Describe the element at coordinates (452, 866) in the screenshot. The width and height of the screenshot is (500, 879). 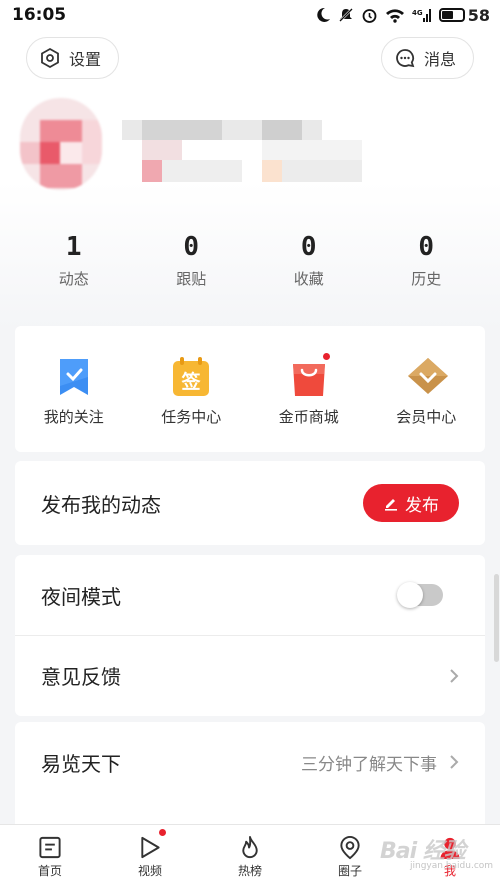
I see `watermark-url: jingyan.baidu.com` at that location.